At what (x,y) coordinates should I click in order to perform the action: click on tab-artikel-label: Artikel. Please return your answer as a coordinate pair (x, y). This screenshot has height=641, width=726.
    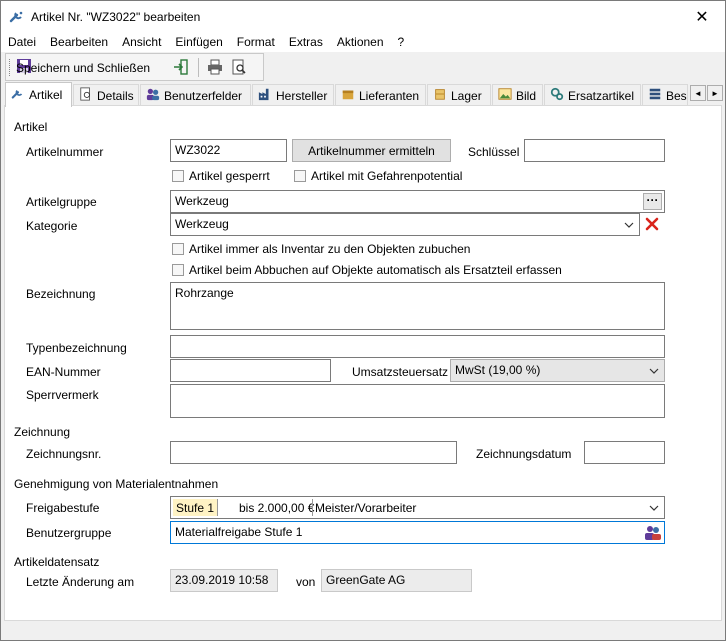
    Looking at the image, I should click on (46, 95).